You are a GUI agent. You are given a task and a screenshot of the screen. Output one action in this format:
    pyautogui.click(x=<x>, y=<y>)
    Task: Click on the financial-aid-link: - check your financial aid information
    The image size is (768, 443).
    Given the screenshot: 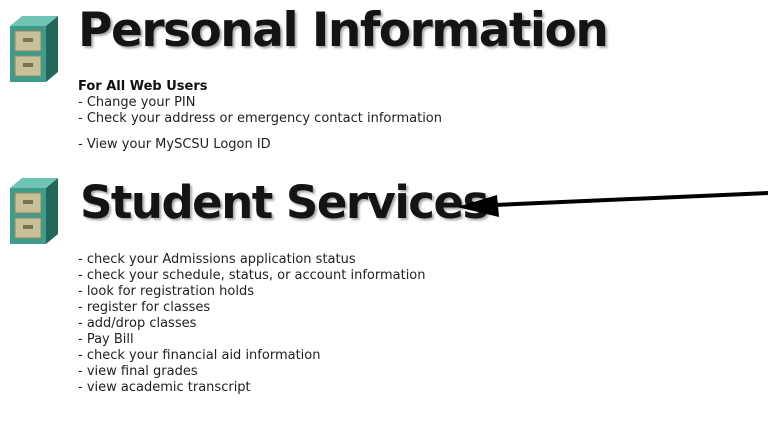 What is the action you would take?
    pyautogui.click(x=252, y=356)
    